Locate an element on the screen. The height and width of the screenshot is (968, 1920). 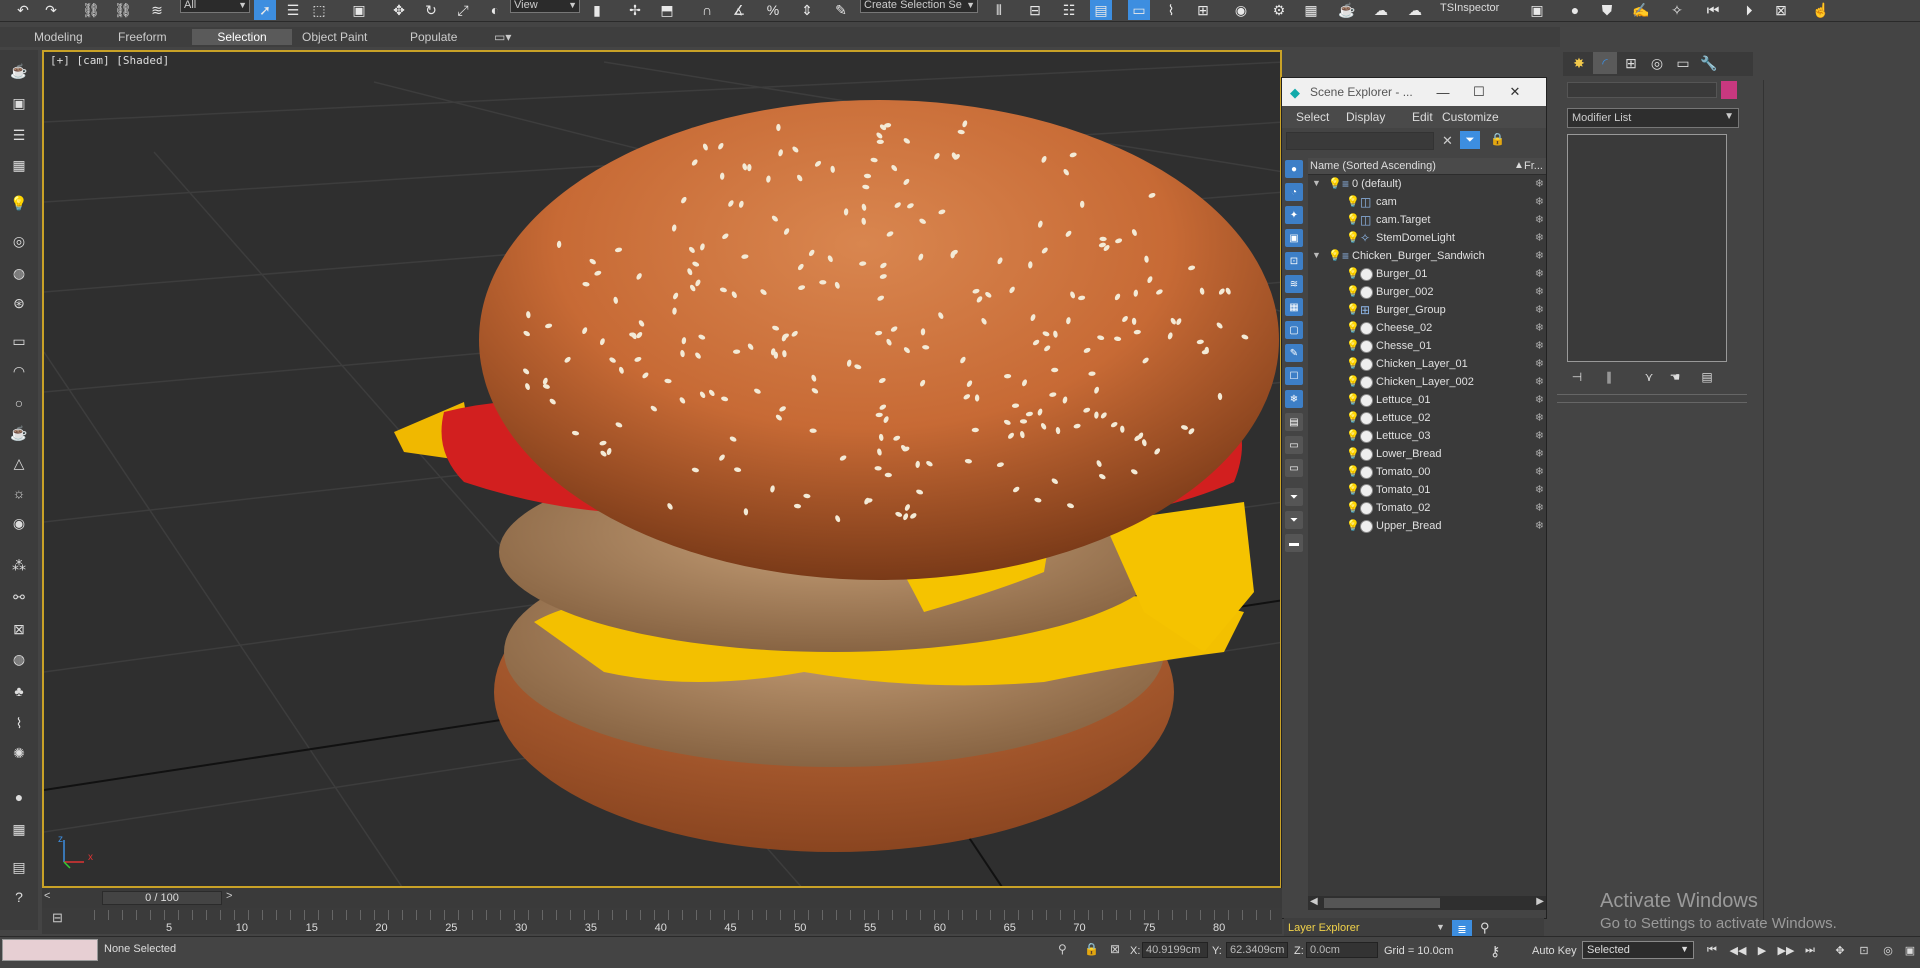
x-coord-field: 40.9199cm is located at coordinates (1175, 950).